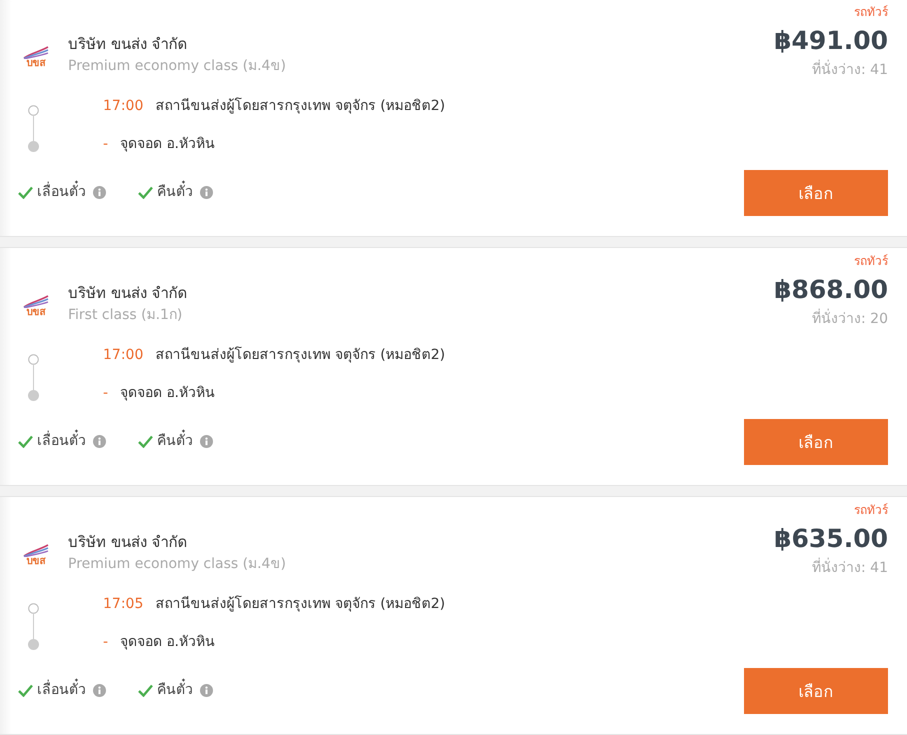 The height and width of the screenshot is (735, 907). I want to click on price: ฿491.00, so click(831, 41).